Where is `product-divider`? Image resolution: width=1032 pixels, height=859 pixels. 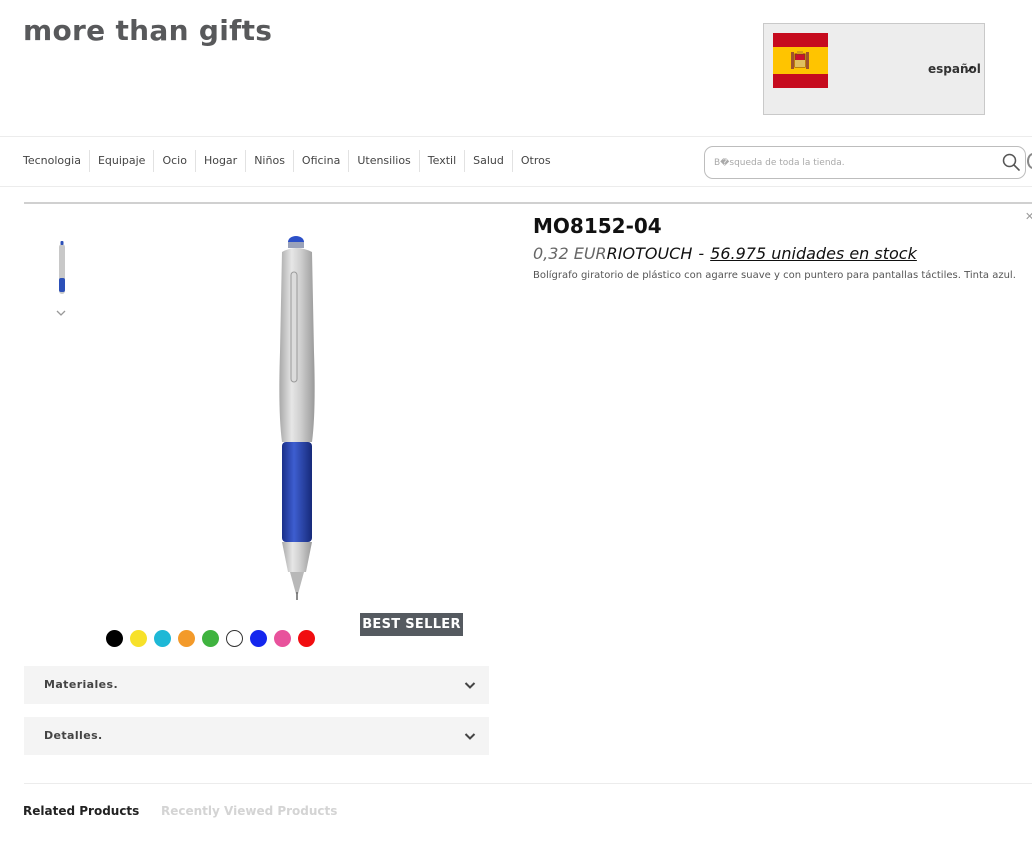 product-divider is located at coordinates (528, 203).